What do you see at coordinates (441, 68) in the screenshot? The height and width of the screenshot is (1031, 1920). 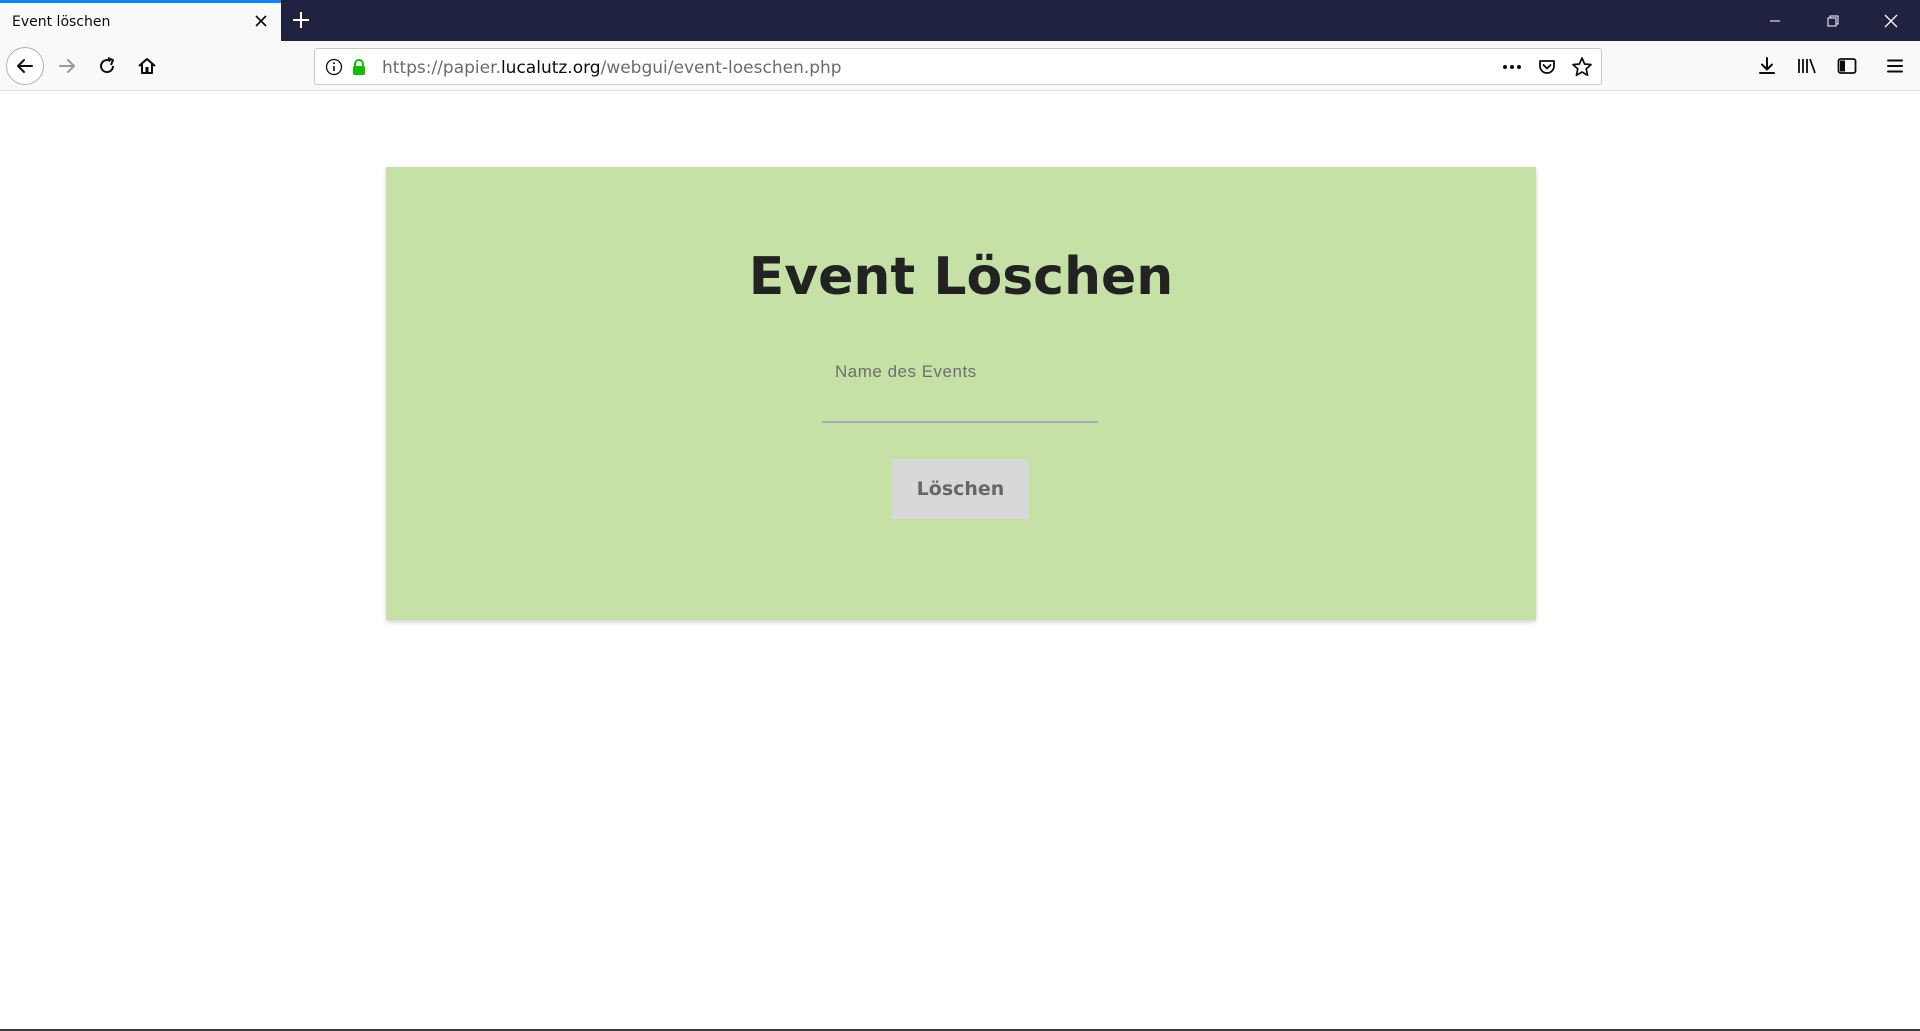 I see `url-prefix: https://papier.` at bounding box center [441, 68].